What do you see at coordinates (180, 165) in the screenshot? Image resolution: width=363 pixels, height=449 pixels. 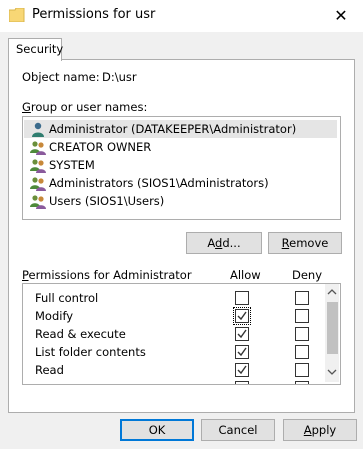 I see `list-item-system: SYSTEM` at bounding box center [180, 165].